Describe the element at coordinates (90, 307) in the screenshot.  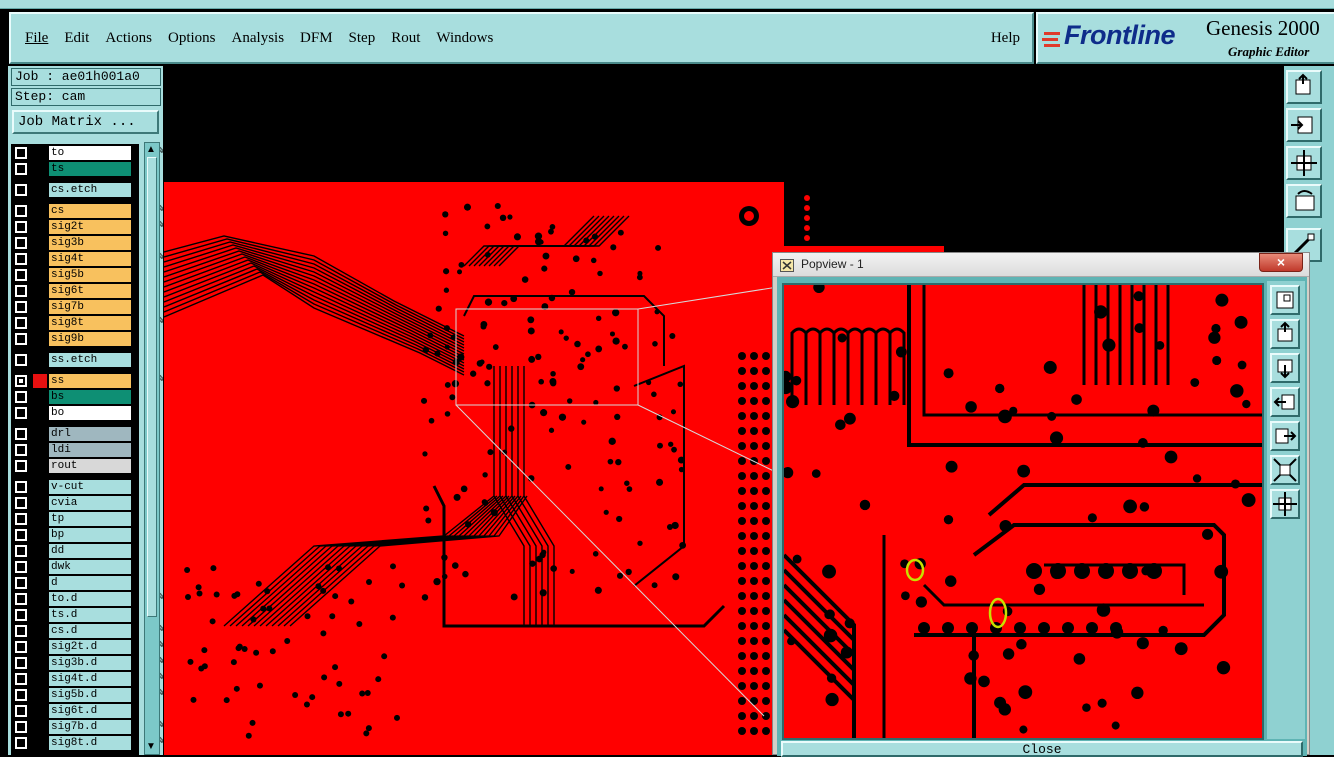
I see `layer-name: sig7b` at that location.